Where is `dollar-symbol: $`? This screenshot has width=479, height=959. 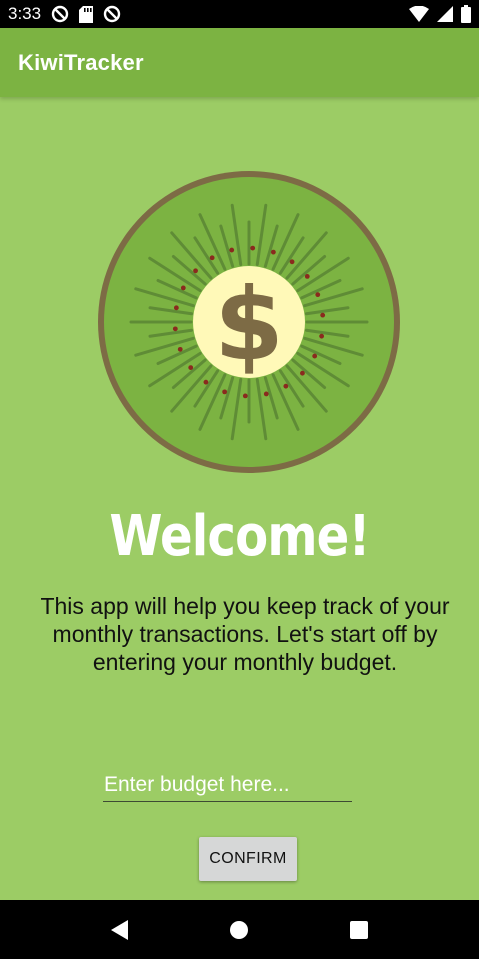
dollar-symbol: $ is located at coordinates (249, 324).